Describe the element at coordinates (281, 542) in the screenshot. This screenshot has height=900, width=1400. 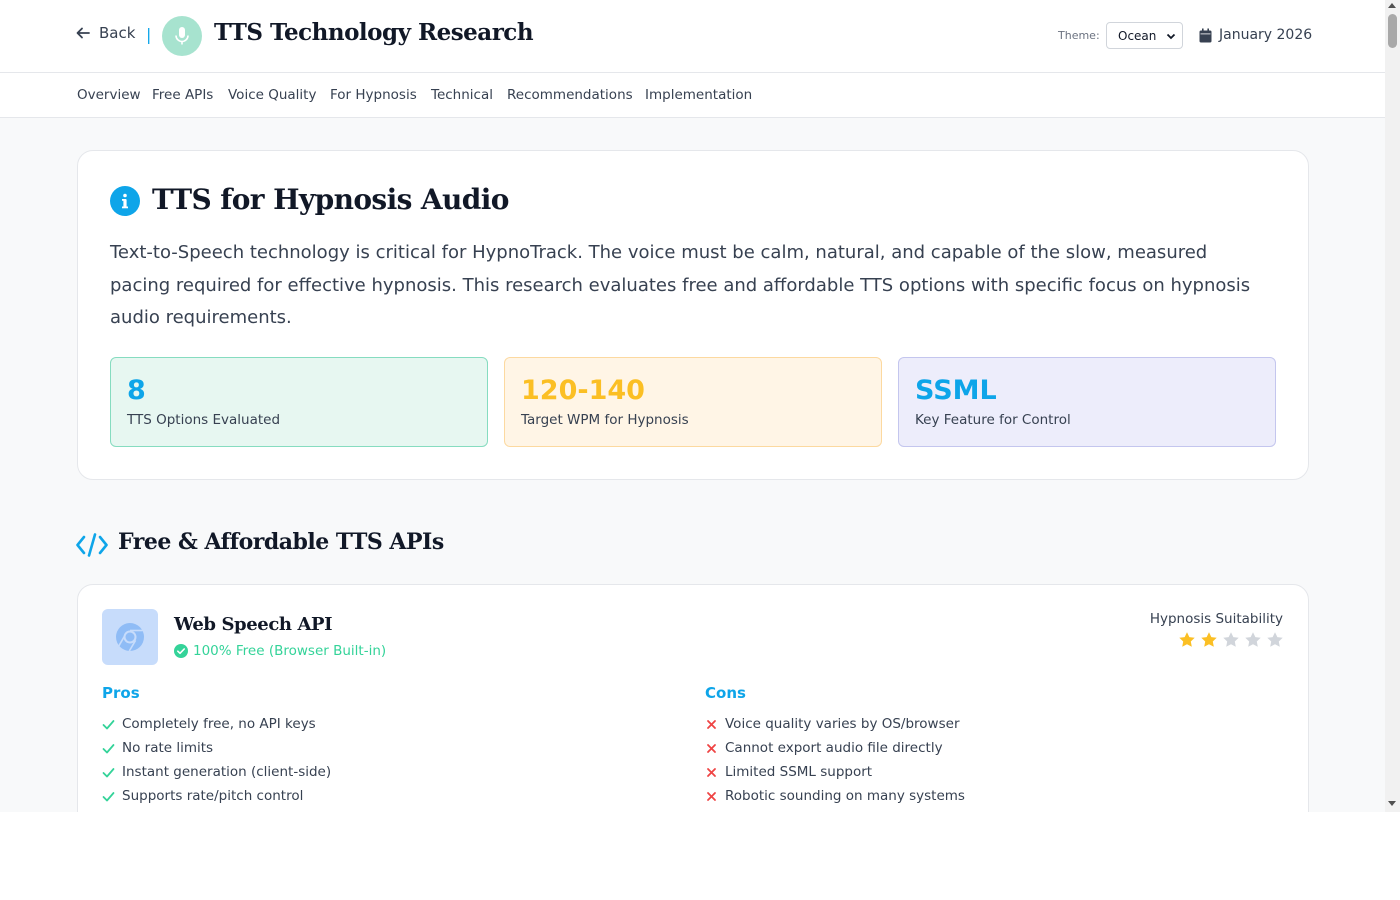
I see `section-title: Free & Affordable TTS APIs` at that location.